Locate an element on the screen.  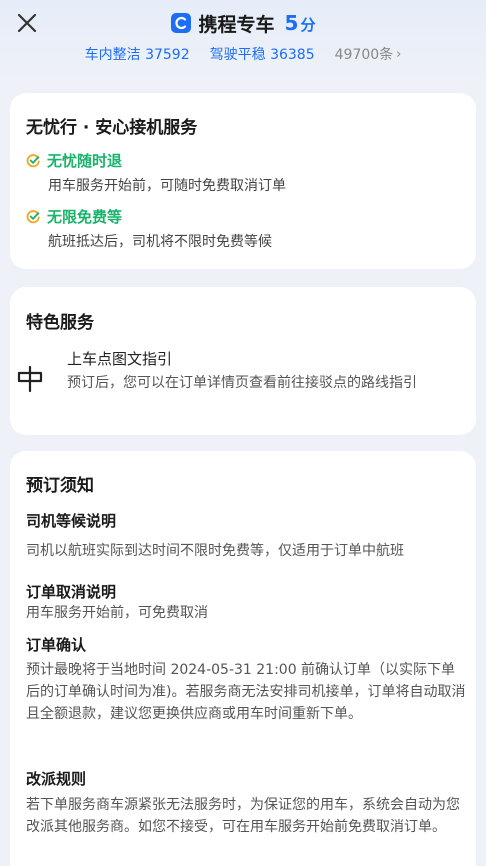
stat-smooth-driving: 驾驶平稳 36385 is located at coordinates (262, 55).